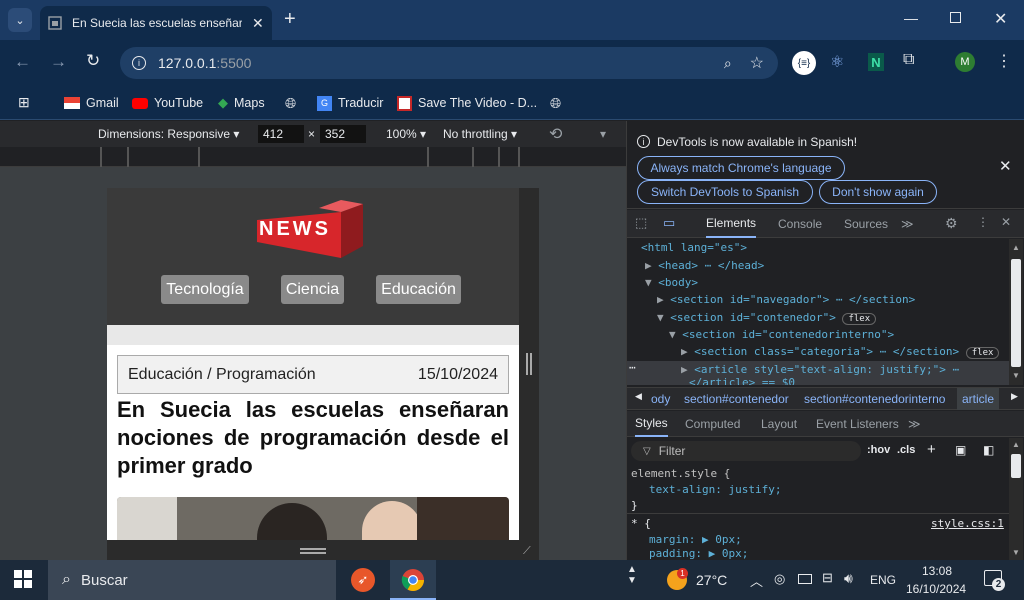 This screenshot has width=1024, height=600. Describe the element at coordinates (848, 578) in the screenshot. I see `volume-icon: 🔊︎` at that location.